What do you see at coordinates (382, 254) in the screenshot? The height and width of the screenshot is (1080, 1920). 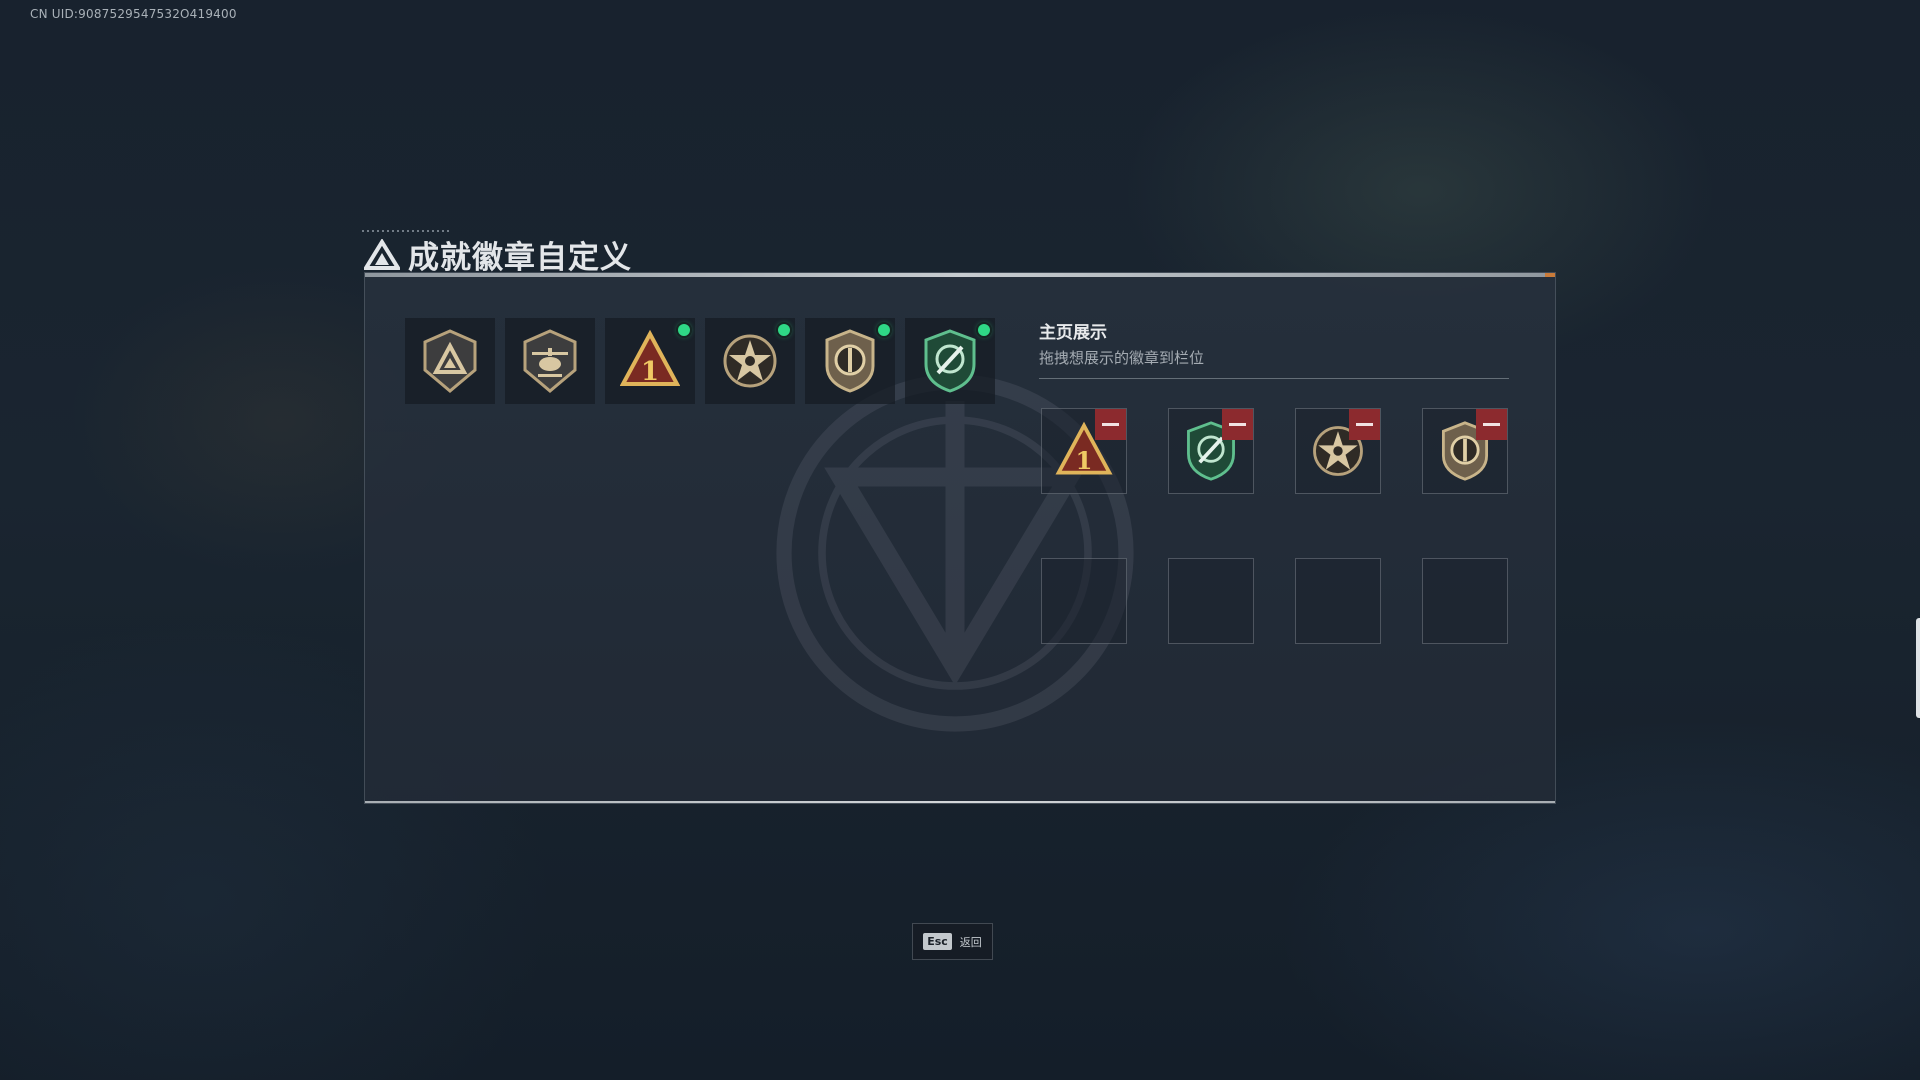 I see `triangle-logo-icon` at bounding box center [382, 254].